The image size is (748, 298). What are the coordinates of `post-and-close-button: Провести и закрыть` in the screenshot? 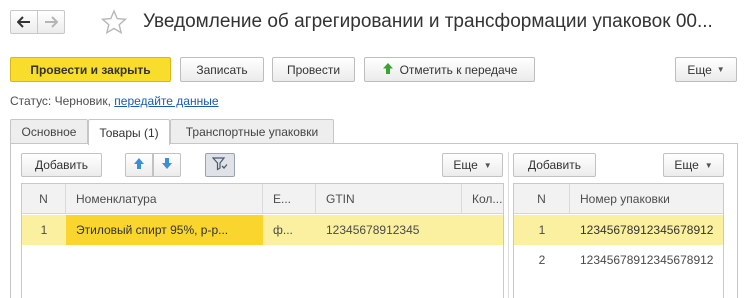 It's located at (90, 69).